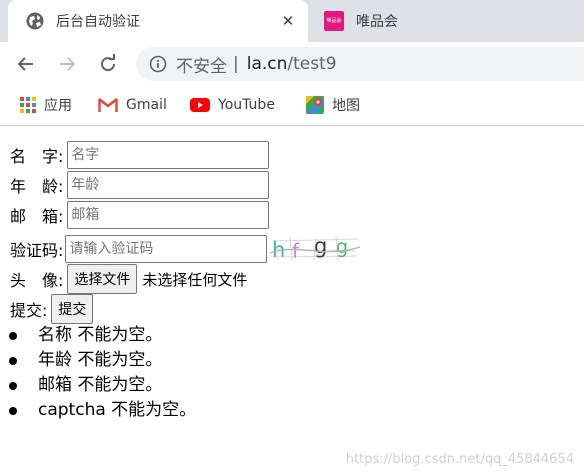  I want to click on arrow-right-icon, so click(68, 64).